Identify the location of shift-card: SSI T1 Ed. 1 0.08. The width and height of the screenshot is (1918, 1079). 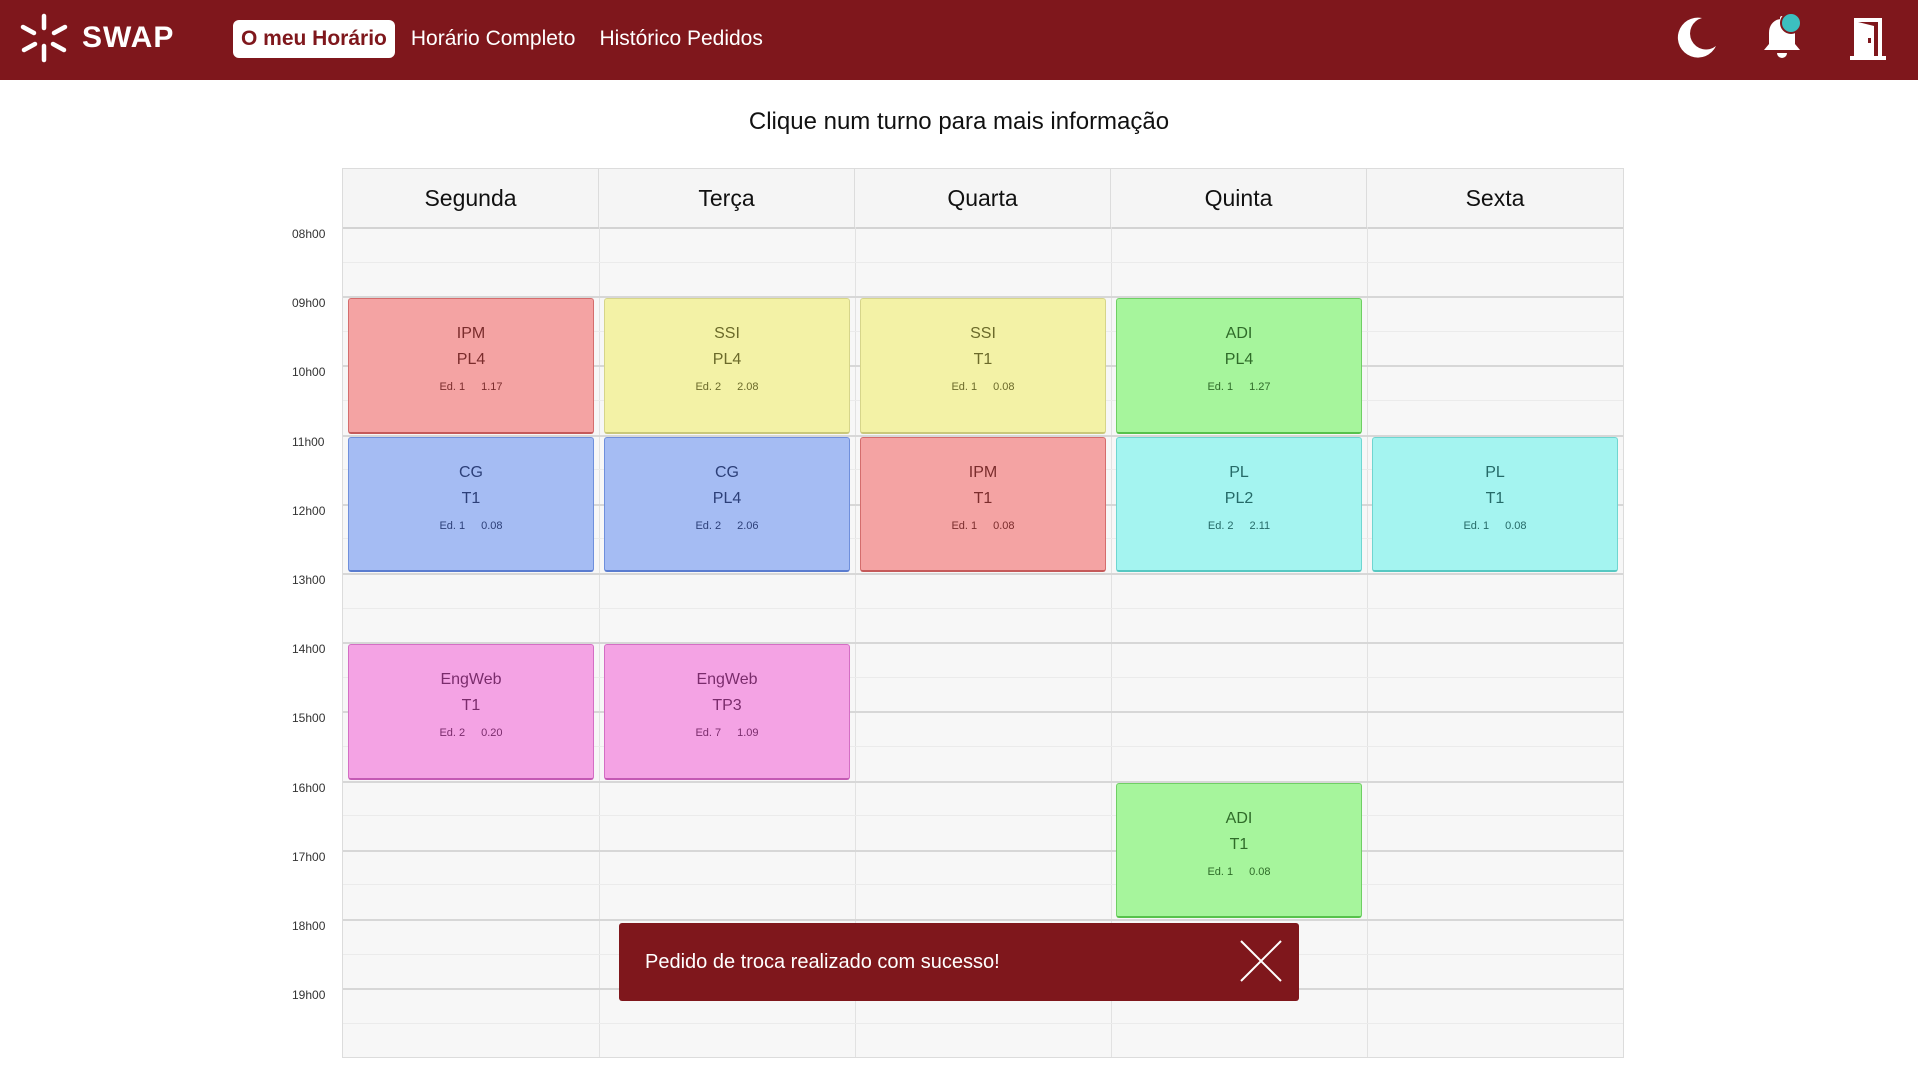
(983, 366).